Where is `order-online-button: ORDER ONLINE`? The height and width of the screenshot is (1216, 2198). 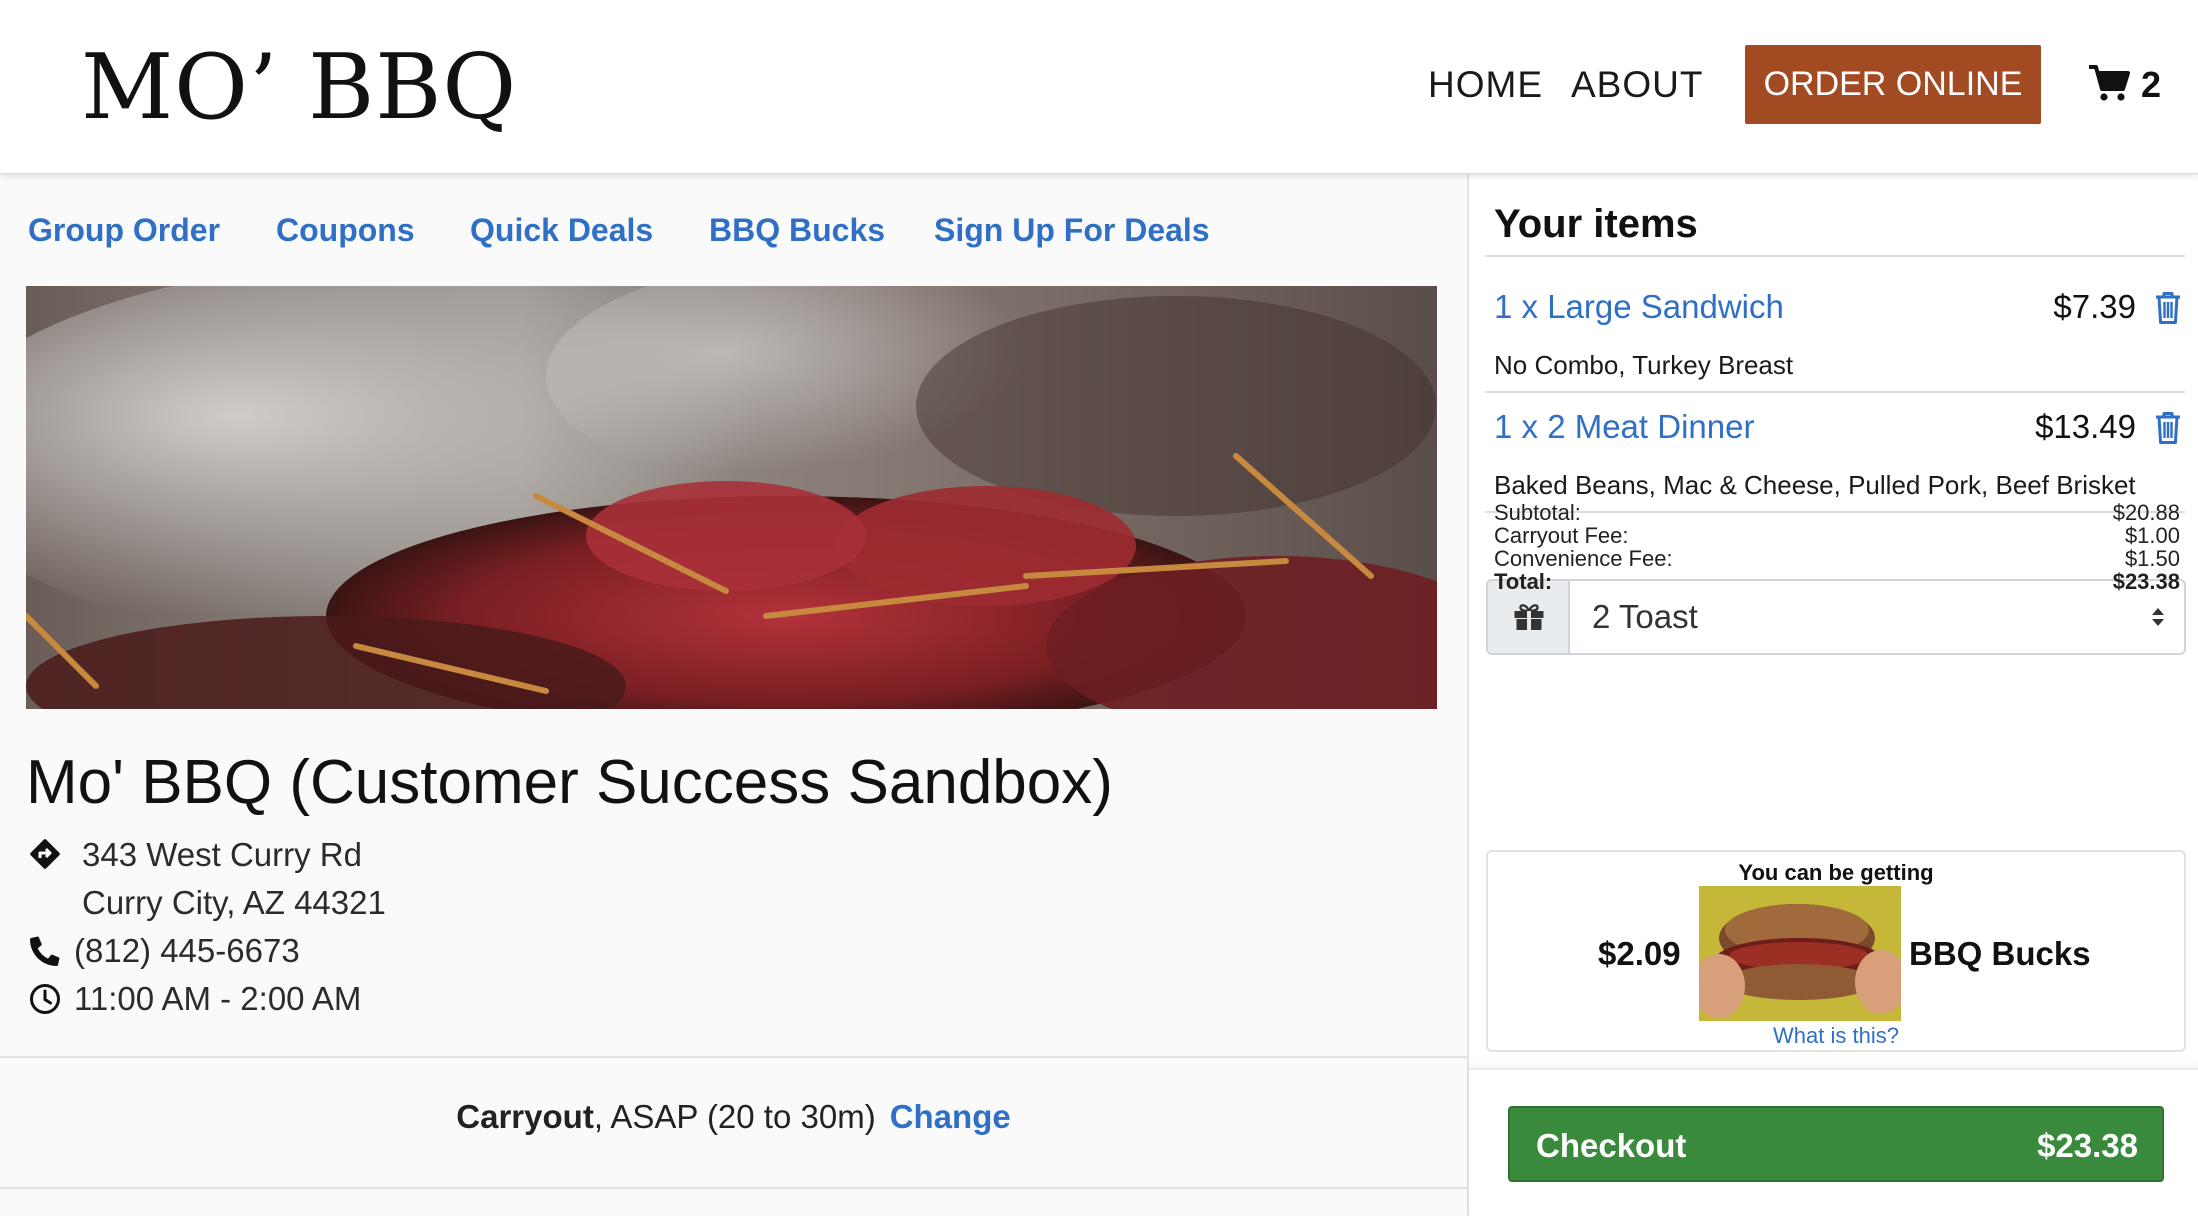 order-online-button: ORDER ONLINE is located at coordinates (1893, 84).